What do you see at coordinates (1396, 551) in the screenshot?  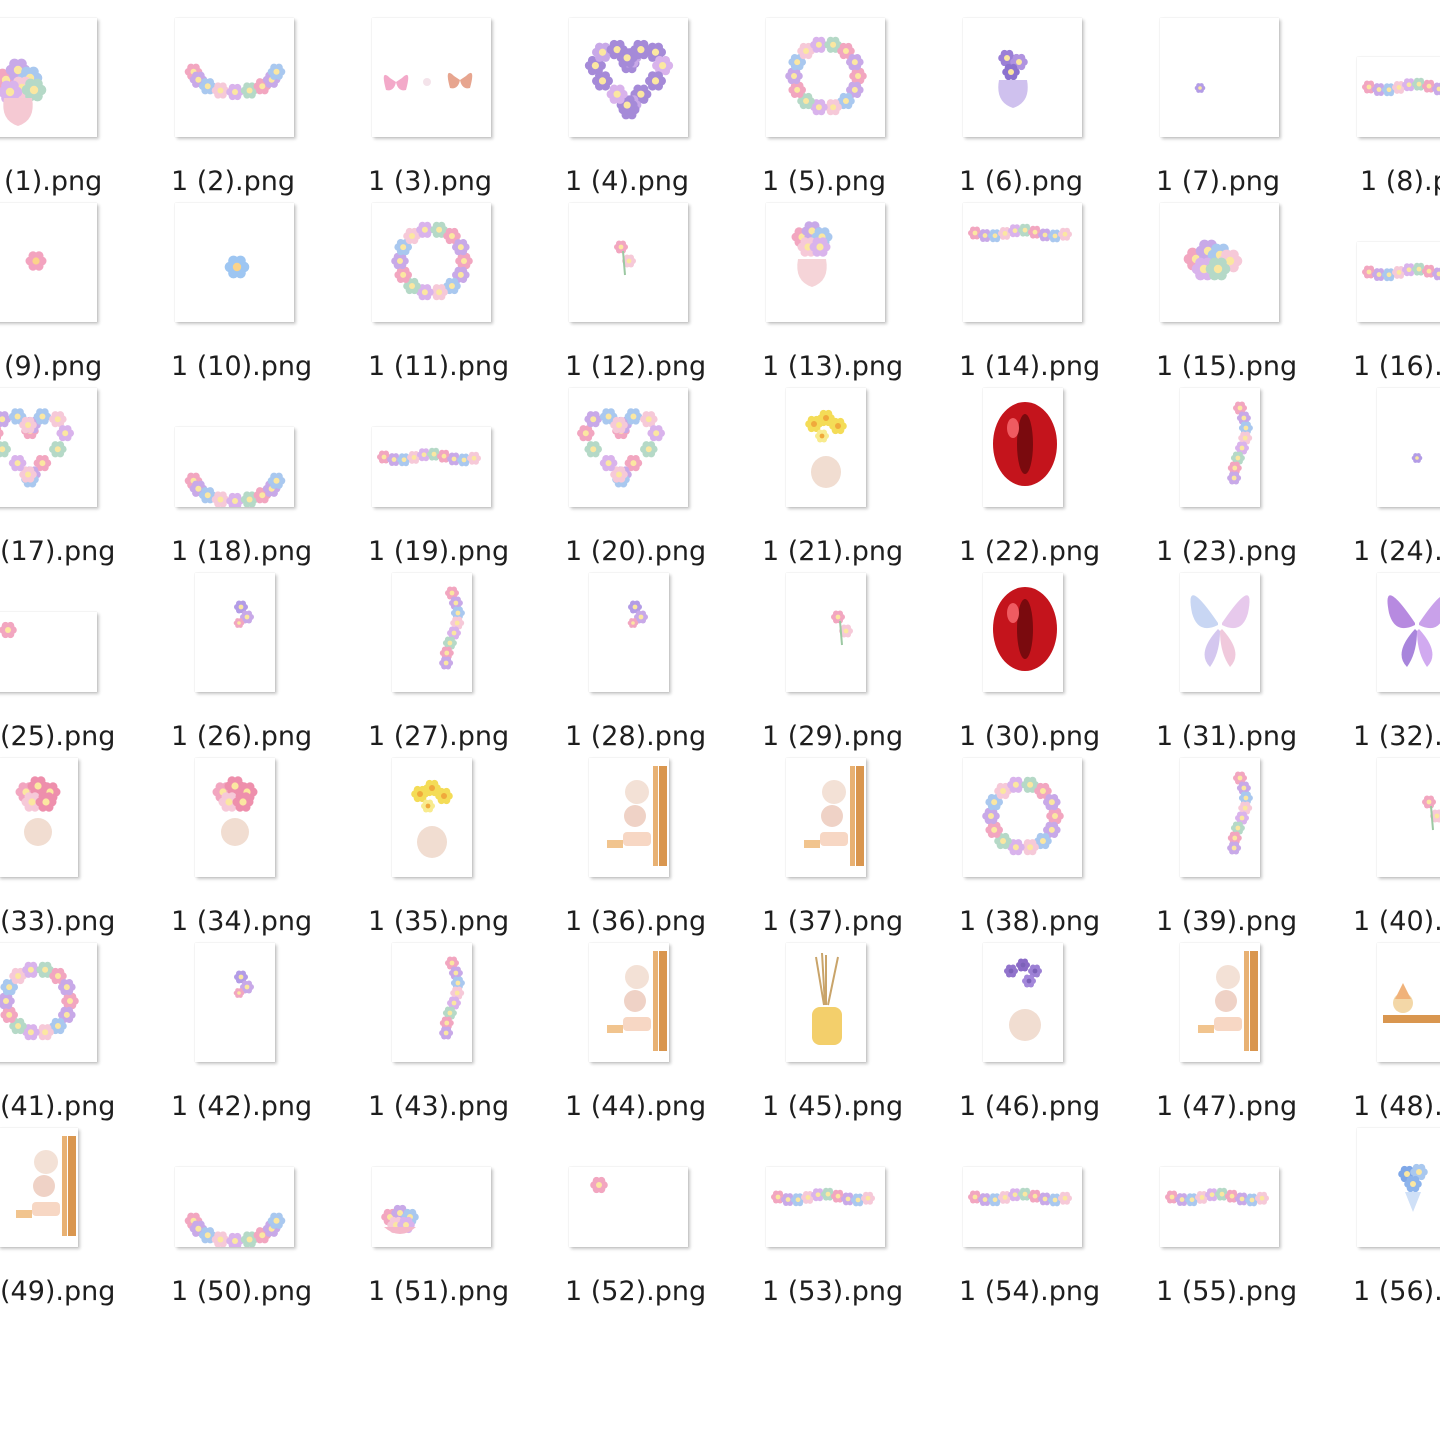 I see `file-name: 1 (24).p` at bounding box center [1396, 551].